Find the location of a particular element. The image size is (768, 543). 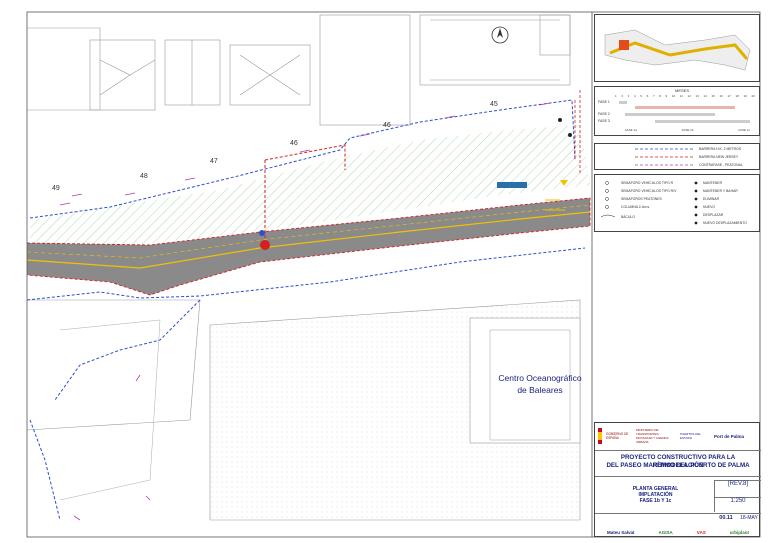

barrier-blue-curve is located at coordinates (127, 350).